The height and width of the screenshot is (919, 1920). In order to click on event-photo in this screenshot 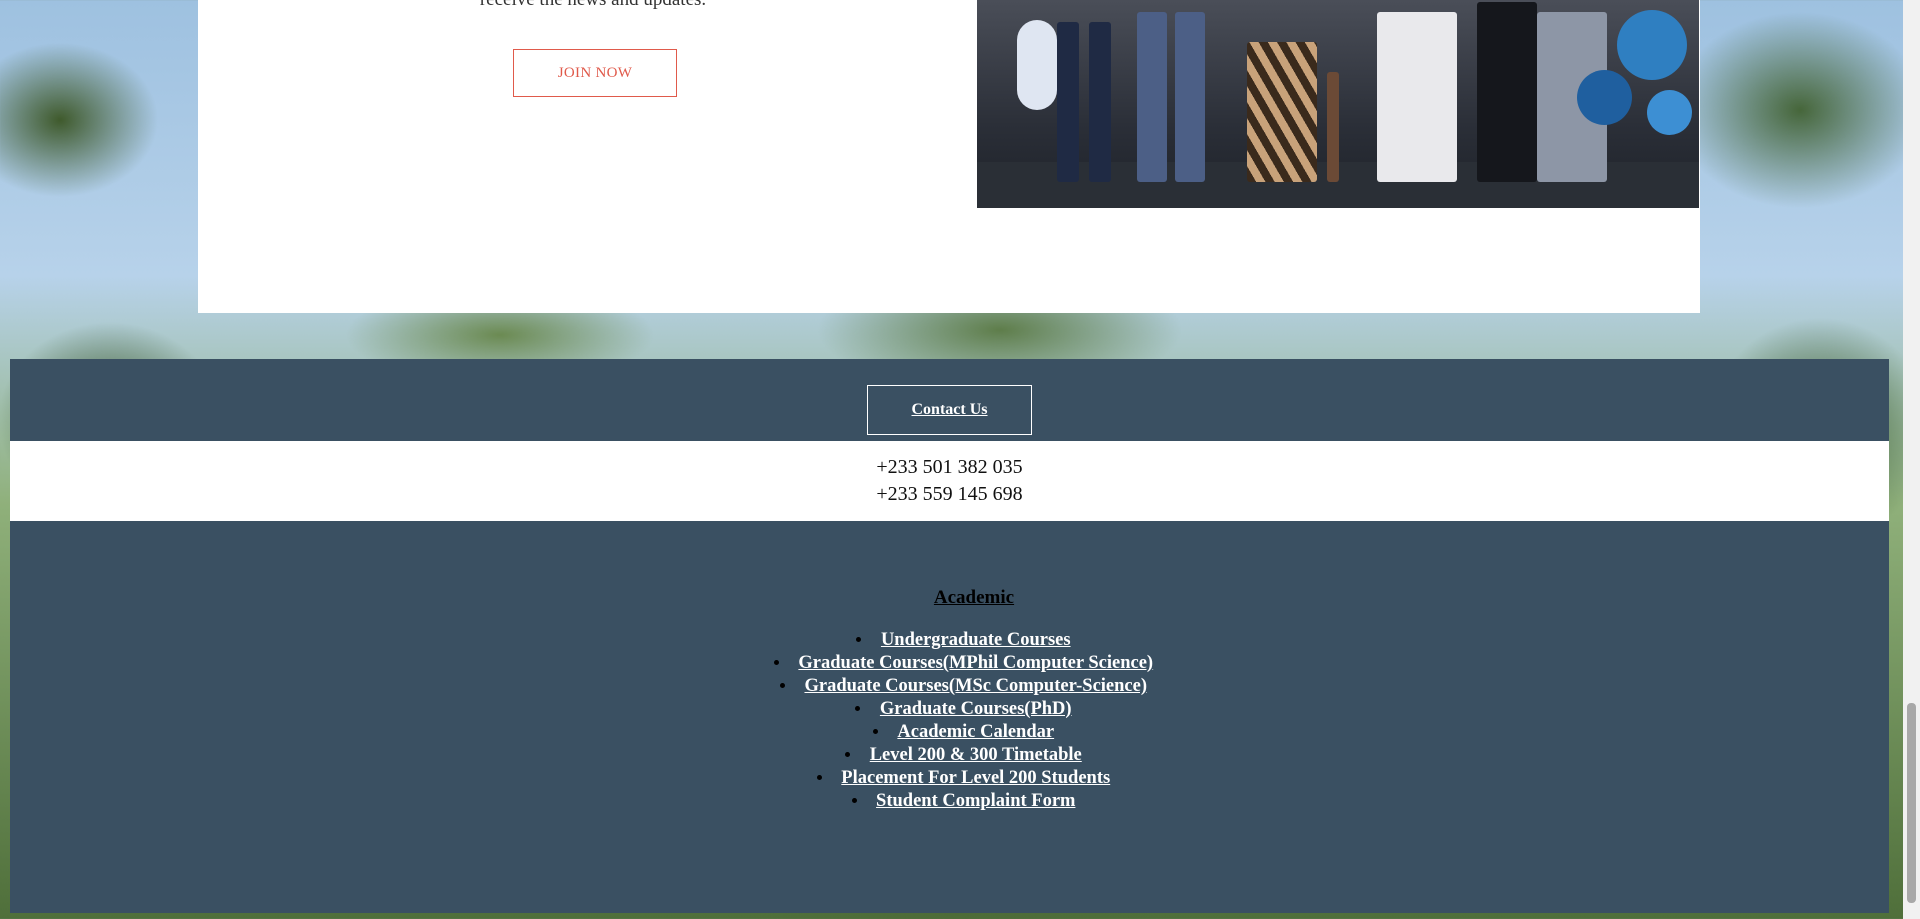, I will do `click(1338, 104)`.